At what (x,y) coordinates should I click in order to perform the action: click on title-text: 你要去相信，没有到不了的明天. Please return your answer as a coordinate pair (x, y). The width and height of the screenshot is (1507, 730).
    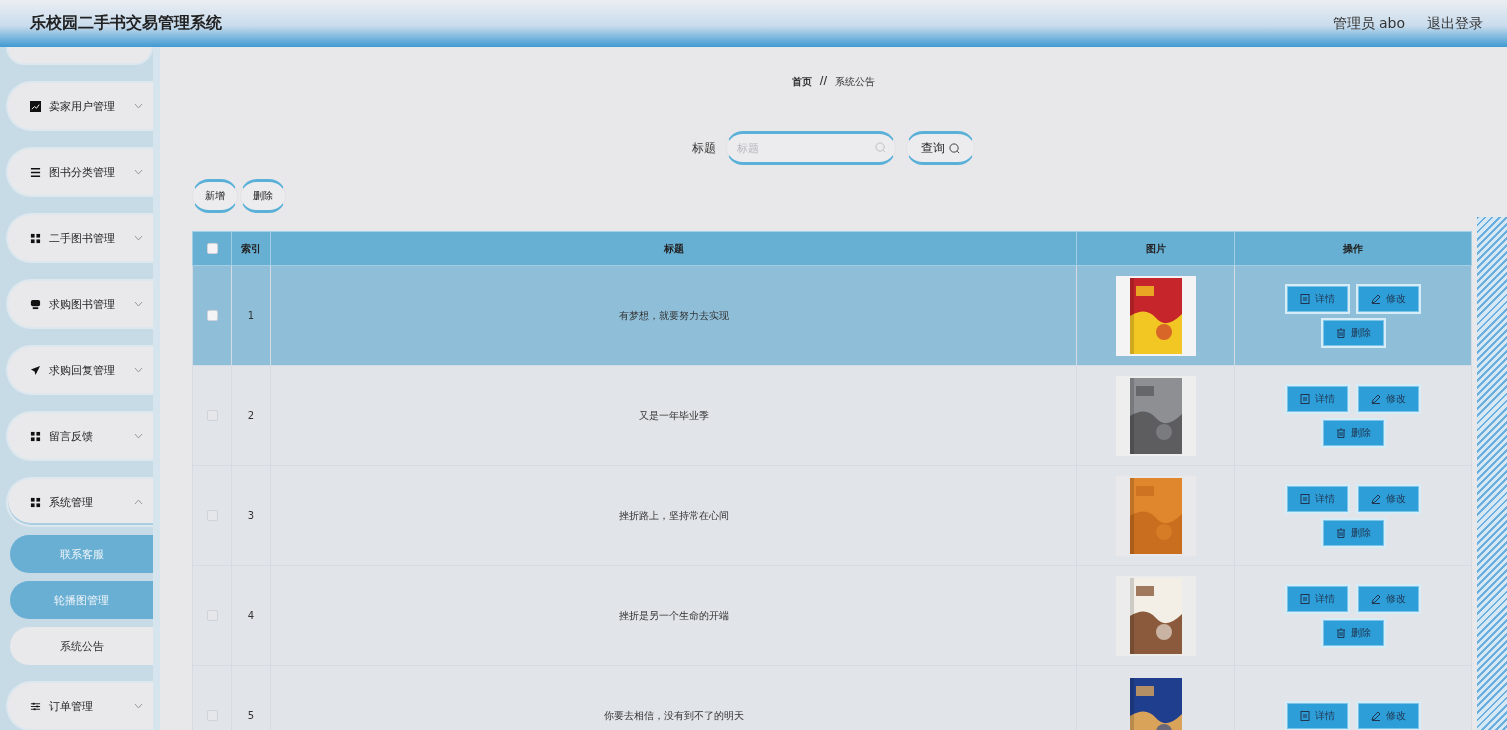
    Looking at the image, I should click on (673, 715).